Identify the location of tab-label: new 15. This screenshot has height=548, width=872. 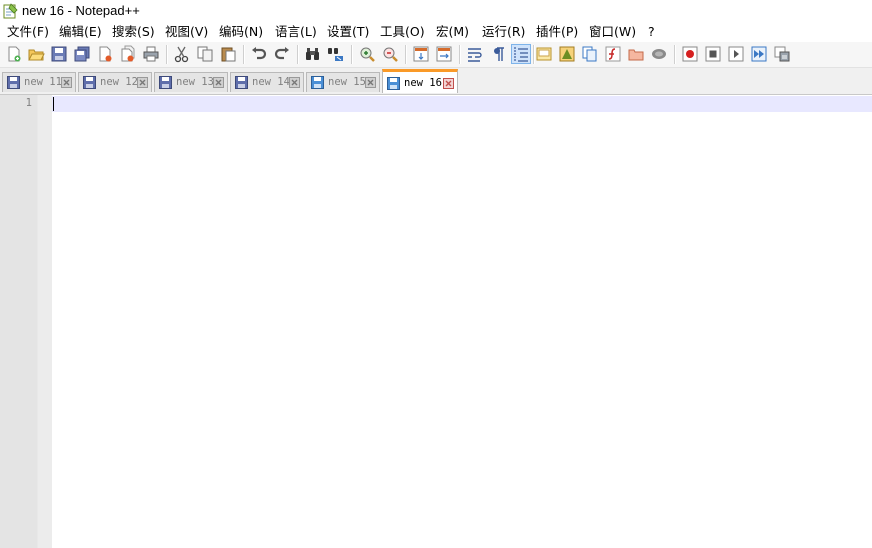
(347, 82).